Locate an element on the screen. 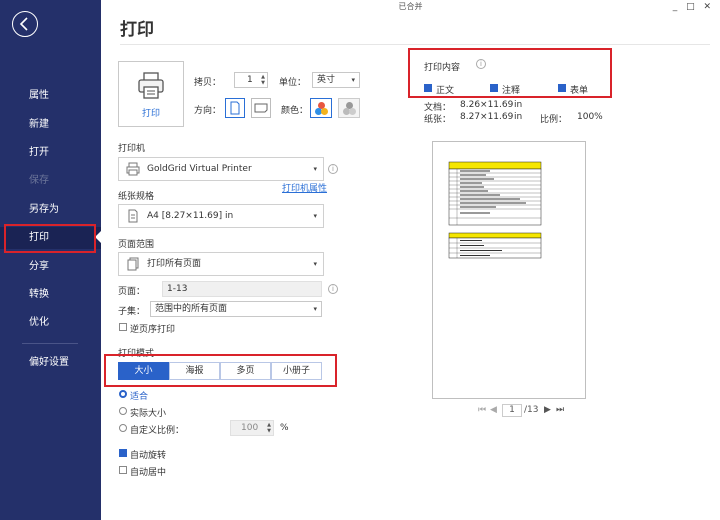 This screenshot has height=520, width=720. fit-radio is located at coordinates (123, 394).